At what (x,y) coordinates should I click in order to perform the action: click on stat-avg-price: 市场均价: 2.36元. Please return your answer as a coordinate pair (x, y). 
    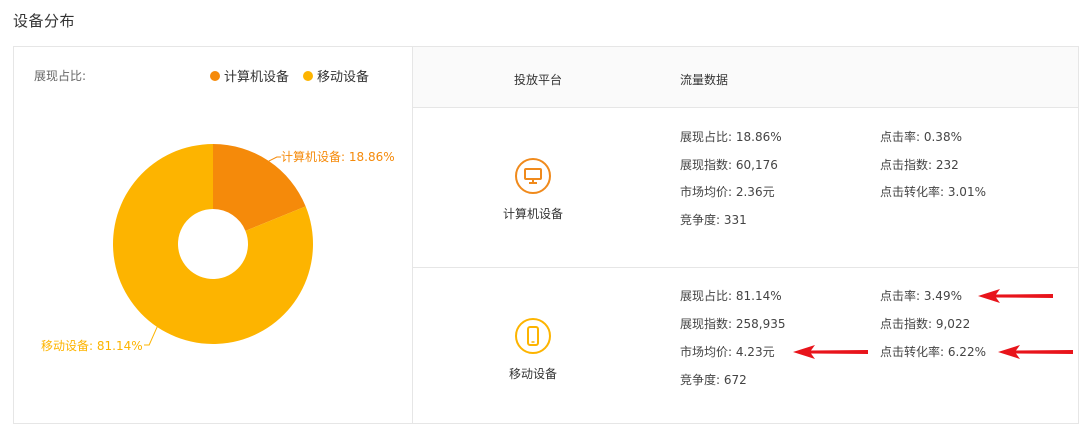
    Looking at the image, I should click on (727, 192).